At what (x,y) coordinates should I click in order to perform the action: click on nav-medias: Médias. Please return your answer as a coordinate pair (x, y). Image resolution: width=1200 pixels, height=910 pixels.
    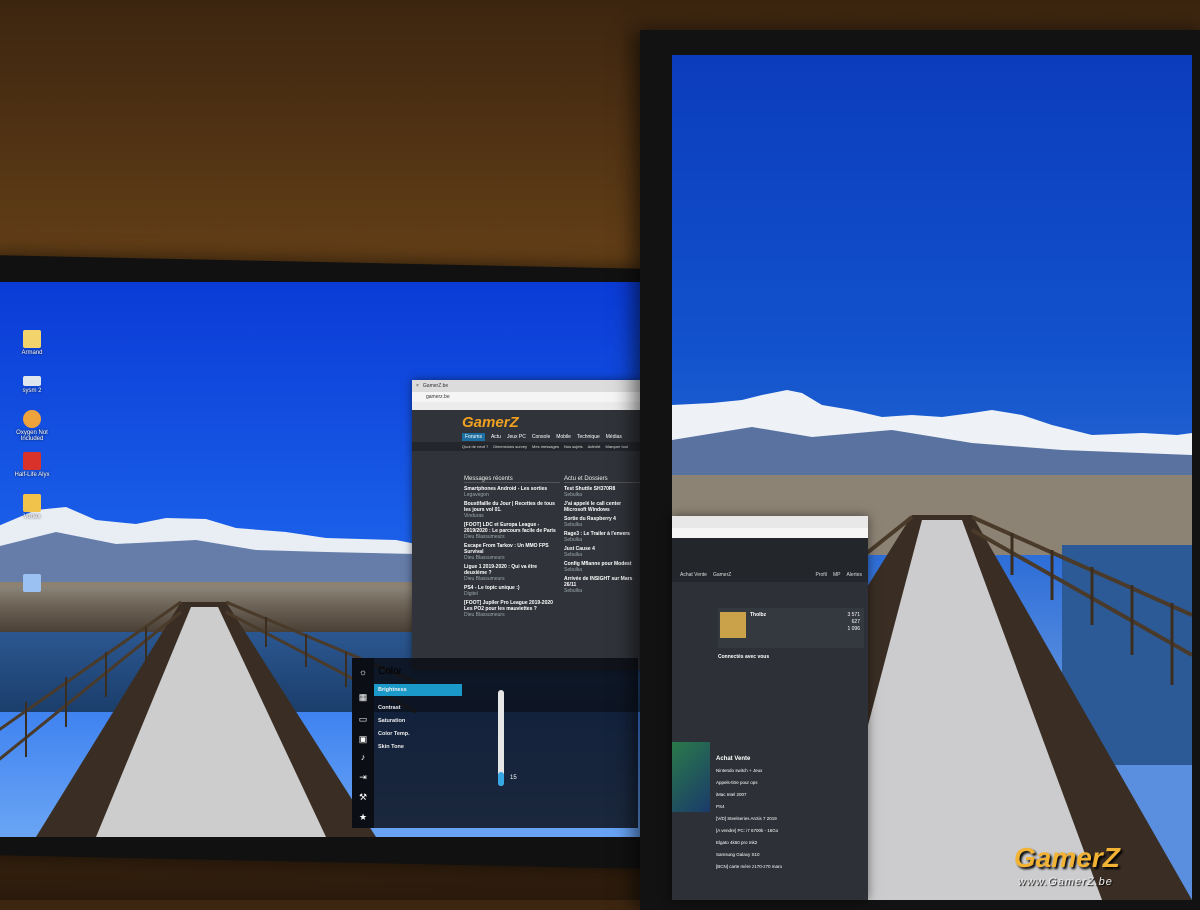
    Looking at the image, I should click on (614, 437).